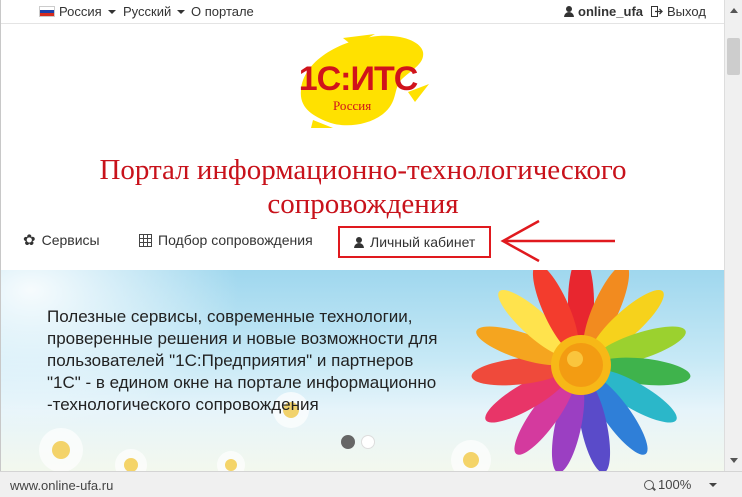 This screenshot has width=742, height=497. I want to click on arrow-up-icon, so click(733, 10).